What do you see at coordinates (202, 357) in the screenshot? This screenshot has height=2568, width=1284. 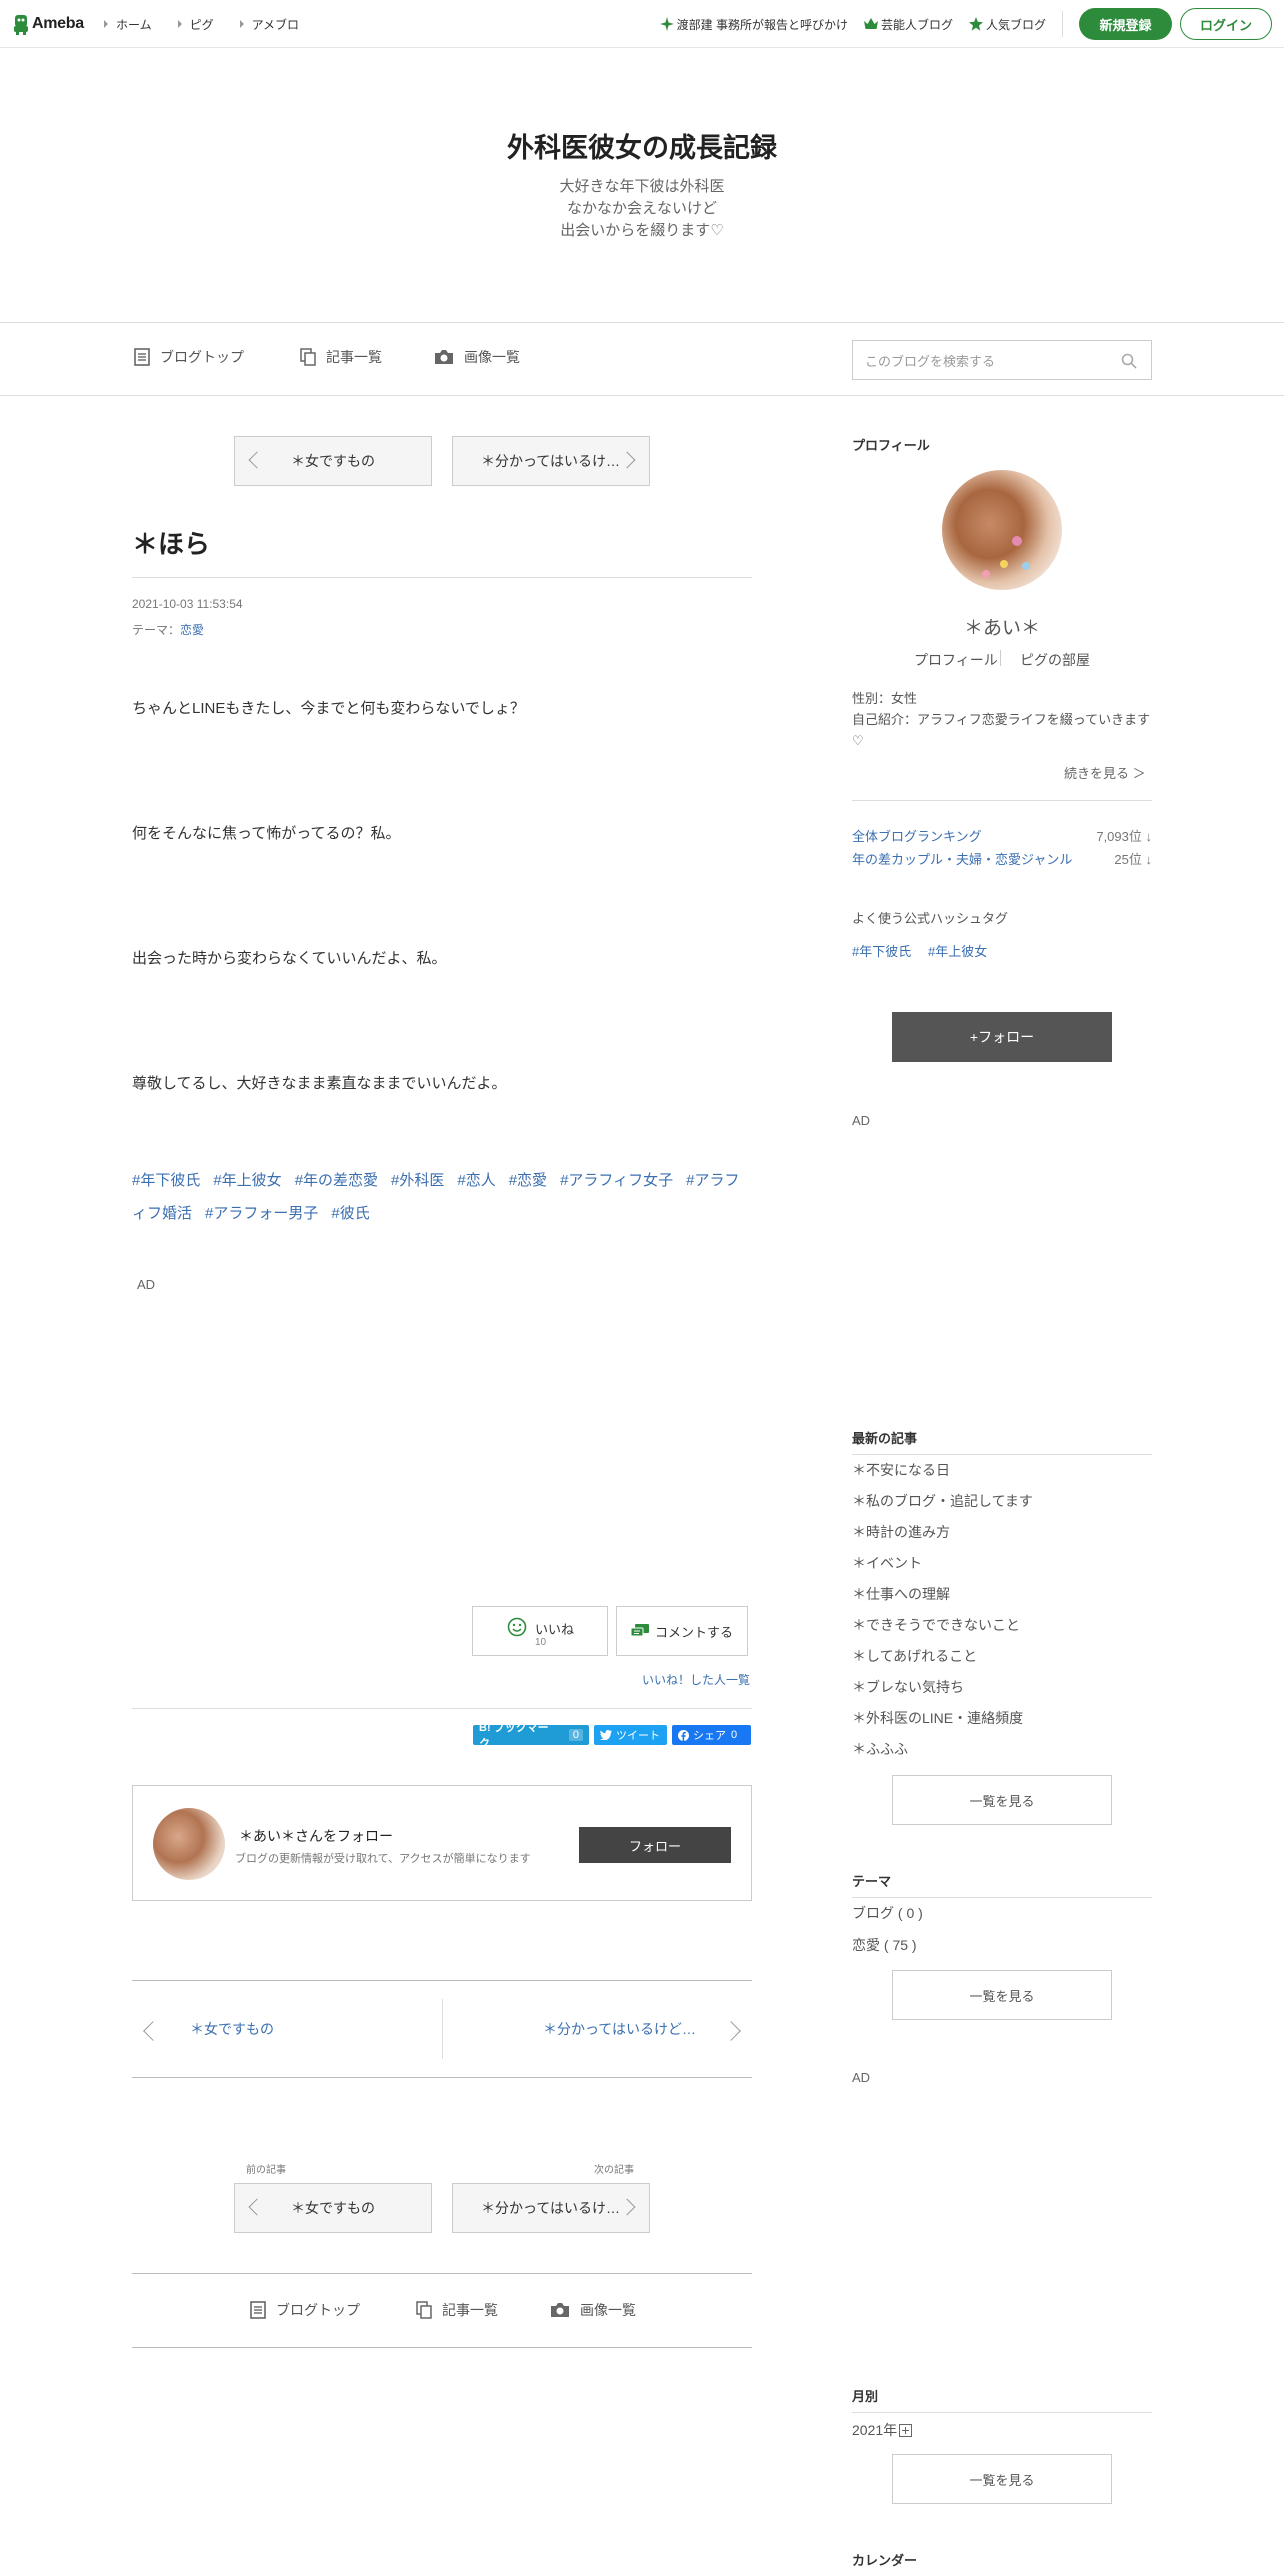 I see `nav-blog-top-label: ブログトップ` at bounding box center [202, 357].